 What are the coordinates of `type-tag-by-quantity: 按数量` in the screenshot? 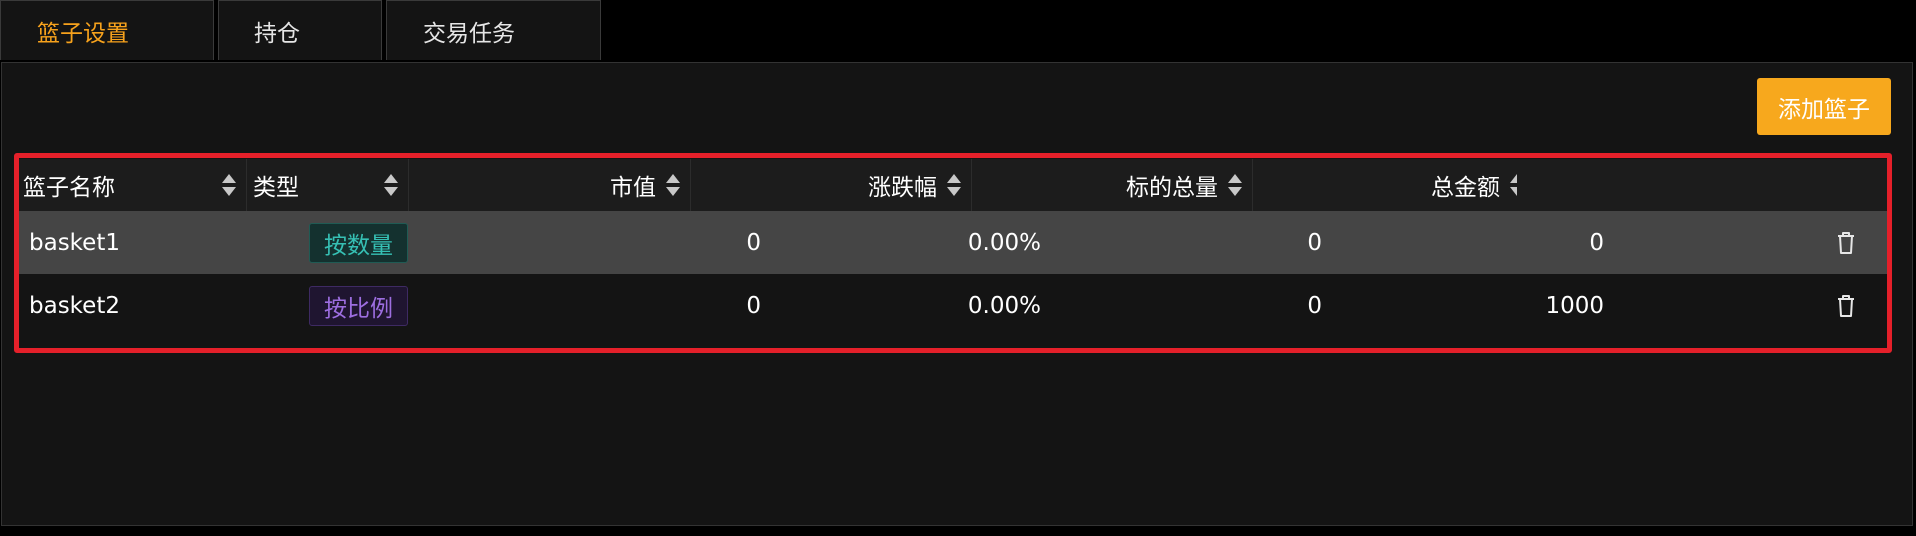 It's located at (358, 242).